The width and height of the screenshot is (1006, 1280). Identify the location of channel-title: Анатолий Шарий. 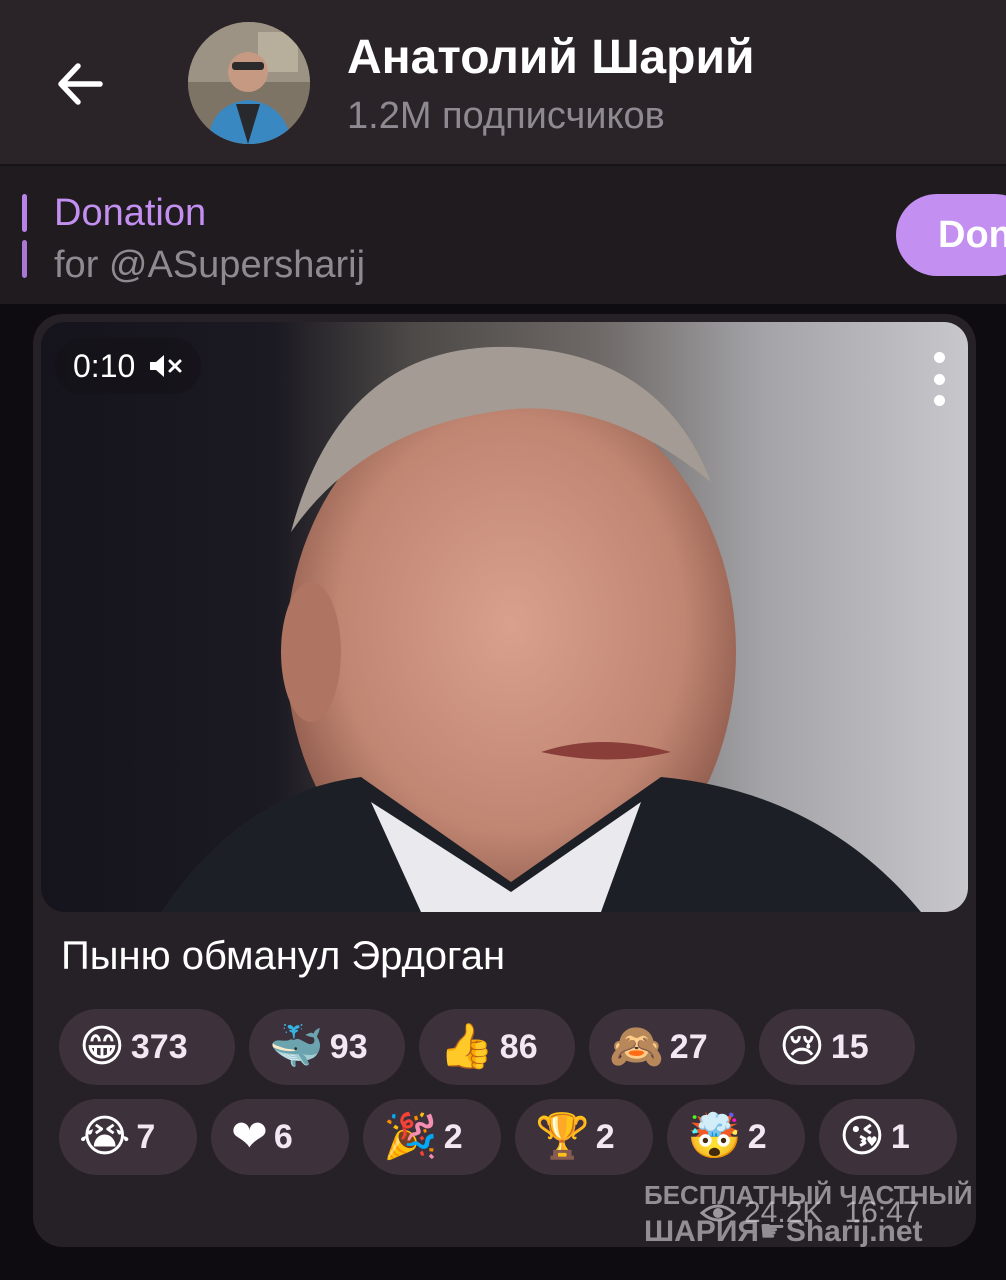
(550, 57).